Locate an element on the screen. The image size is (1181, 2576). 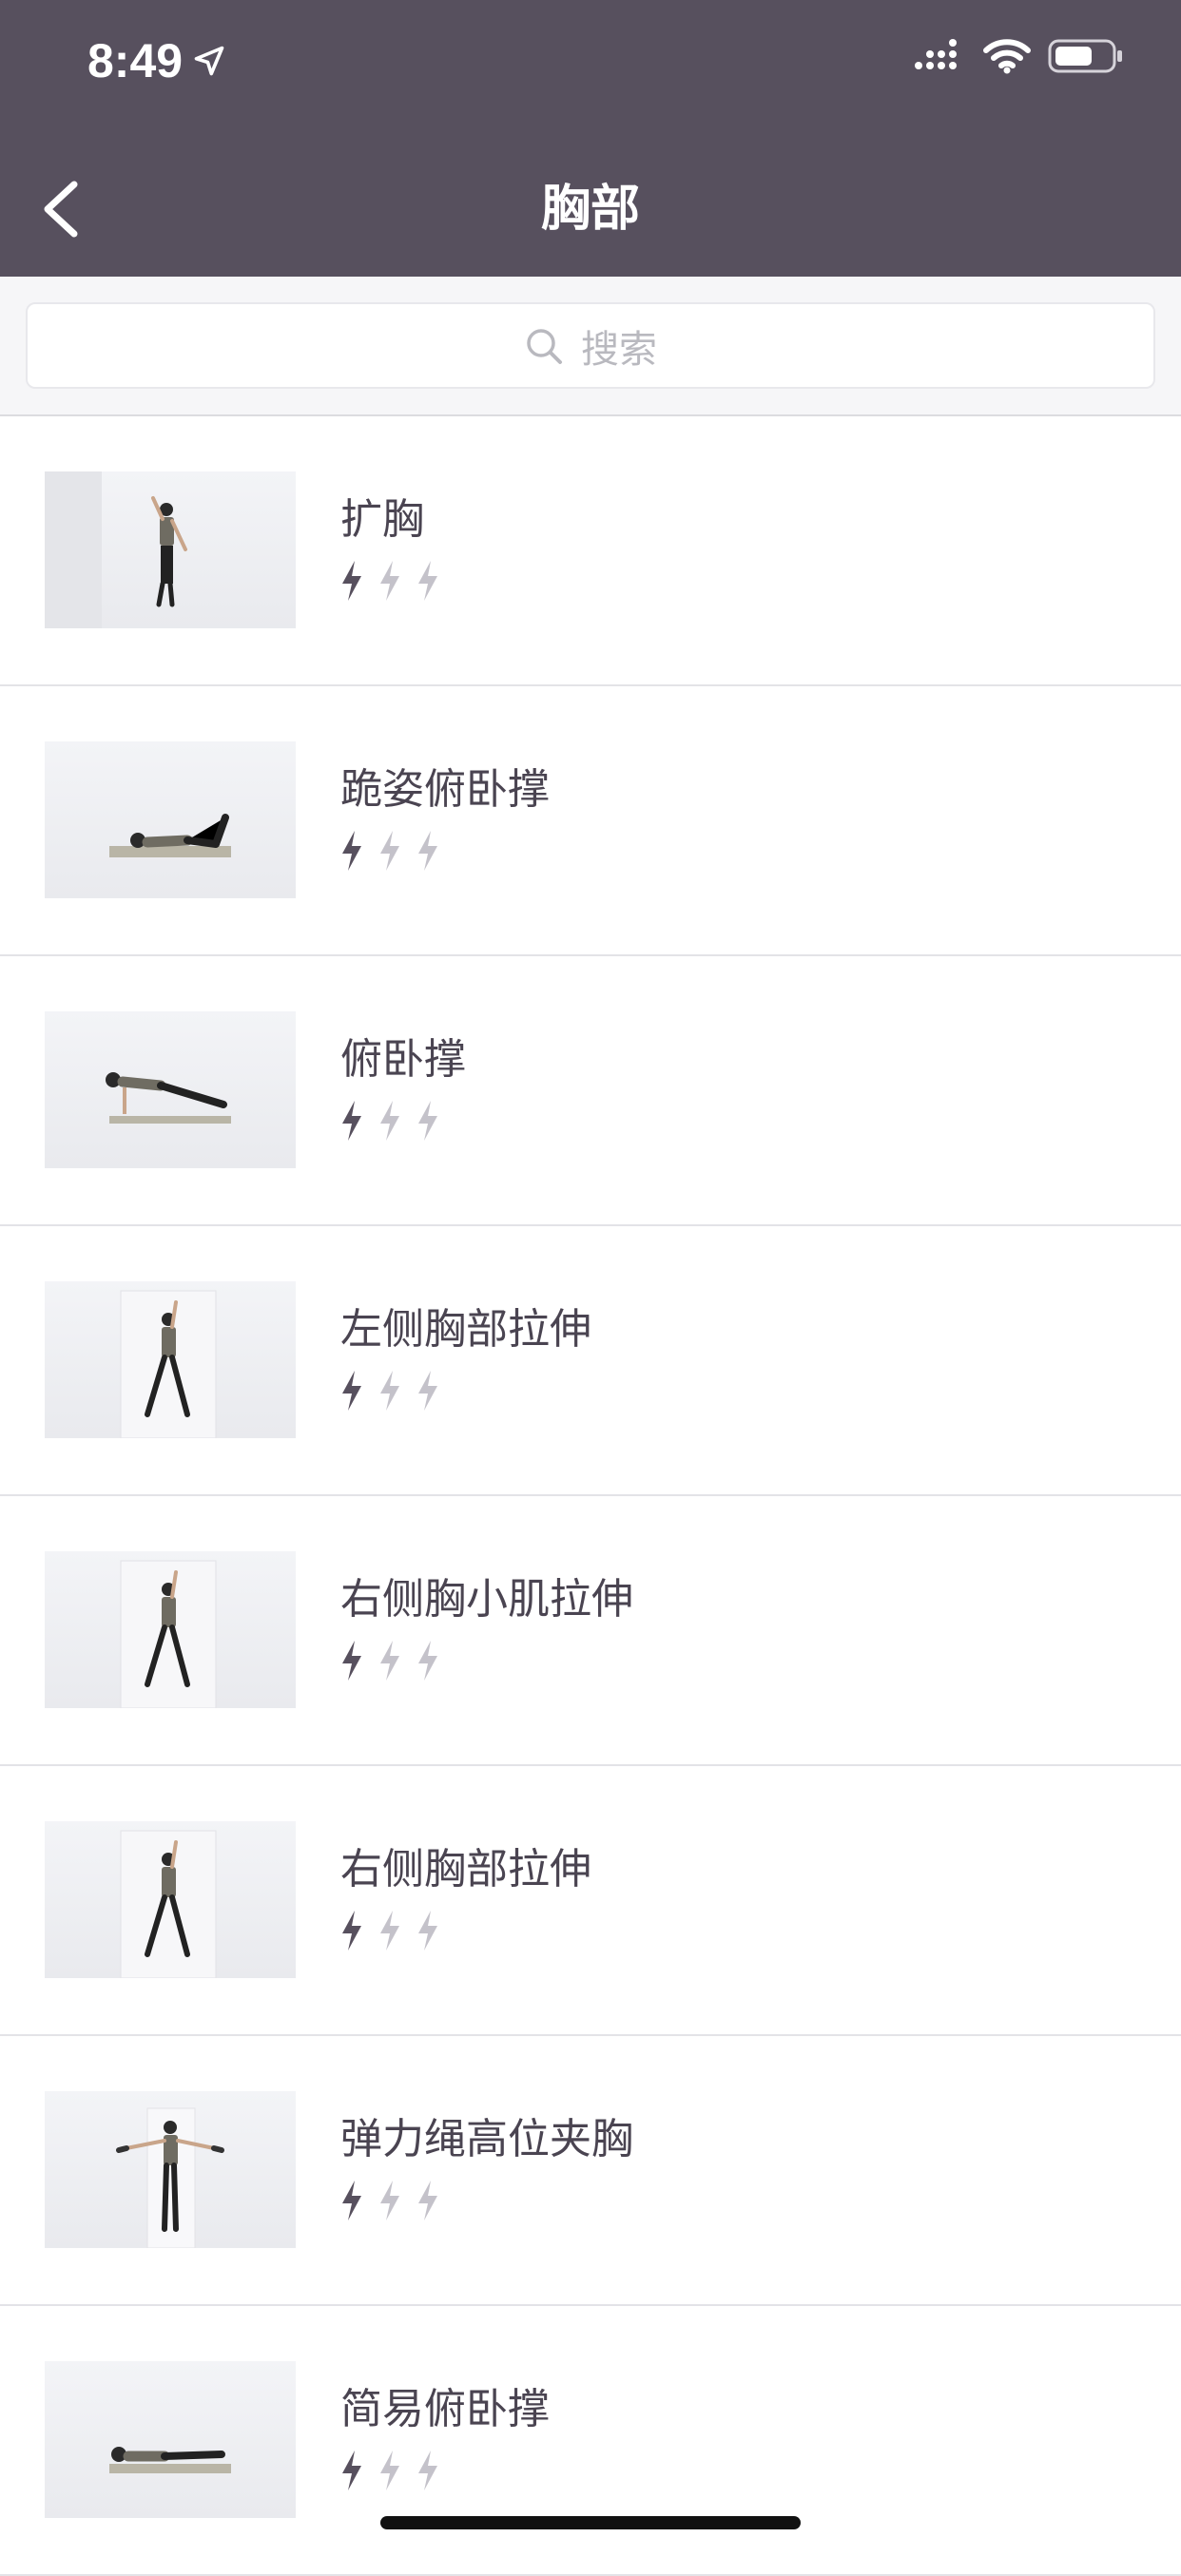
exercise-name: 简易俯卧撑 is located at coordinates (445, 2409).